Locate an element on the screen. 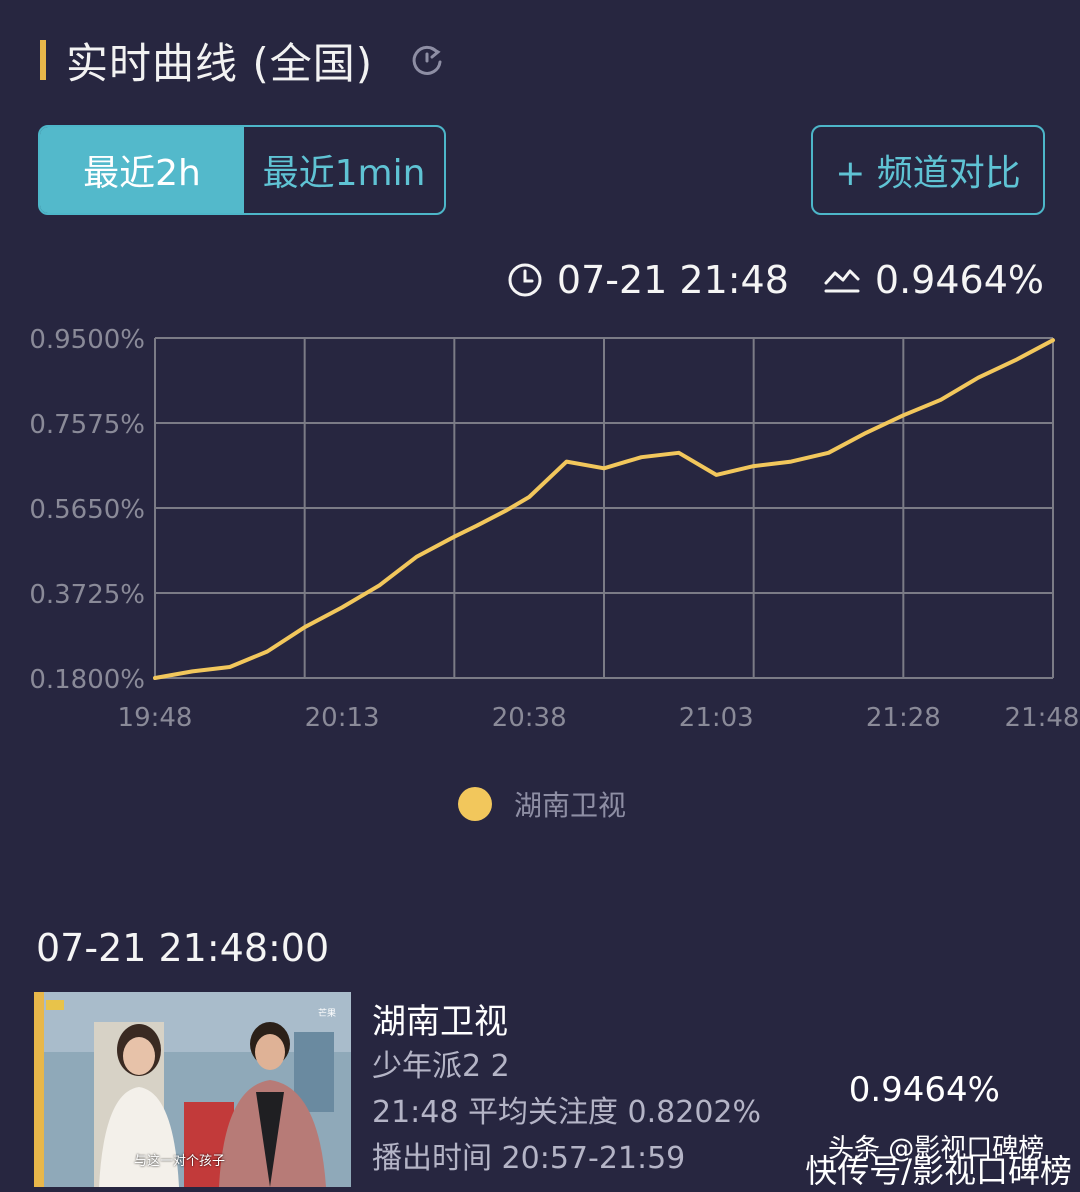  program-average: 21:48 平均关注度 0.8202% is located at coordinates (567, 1112).